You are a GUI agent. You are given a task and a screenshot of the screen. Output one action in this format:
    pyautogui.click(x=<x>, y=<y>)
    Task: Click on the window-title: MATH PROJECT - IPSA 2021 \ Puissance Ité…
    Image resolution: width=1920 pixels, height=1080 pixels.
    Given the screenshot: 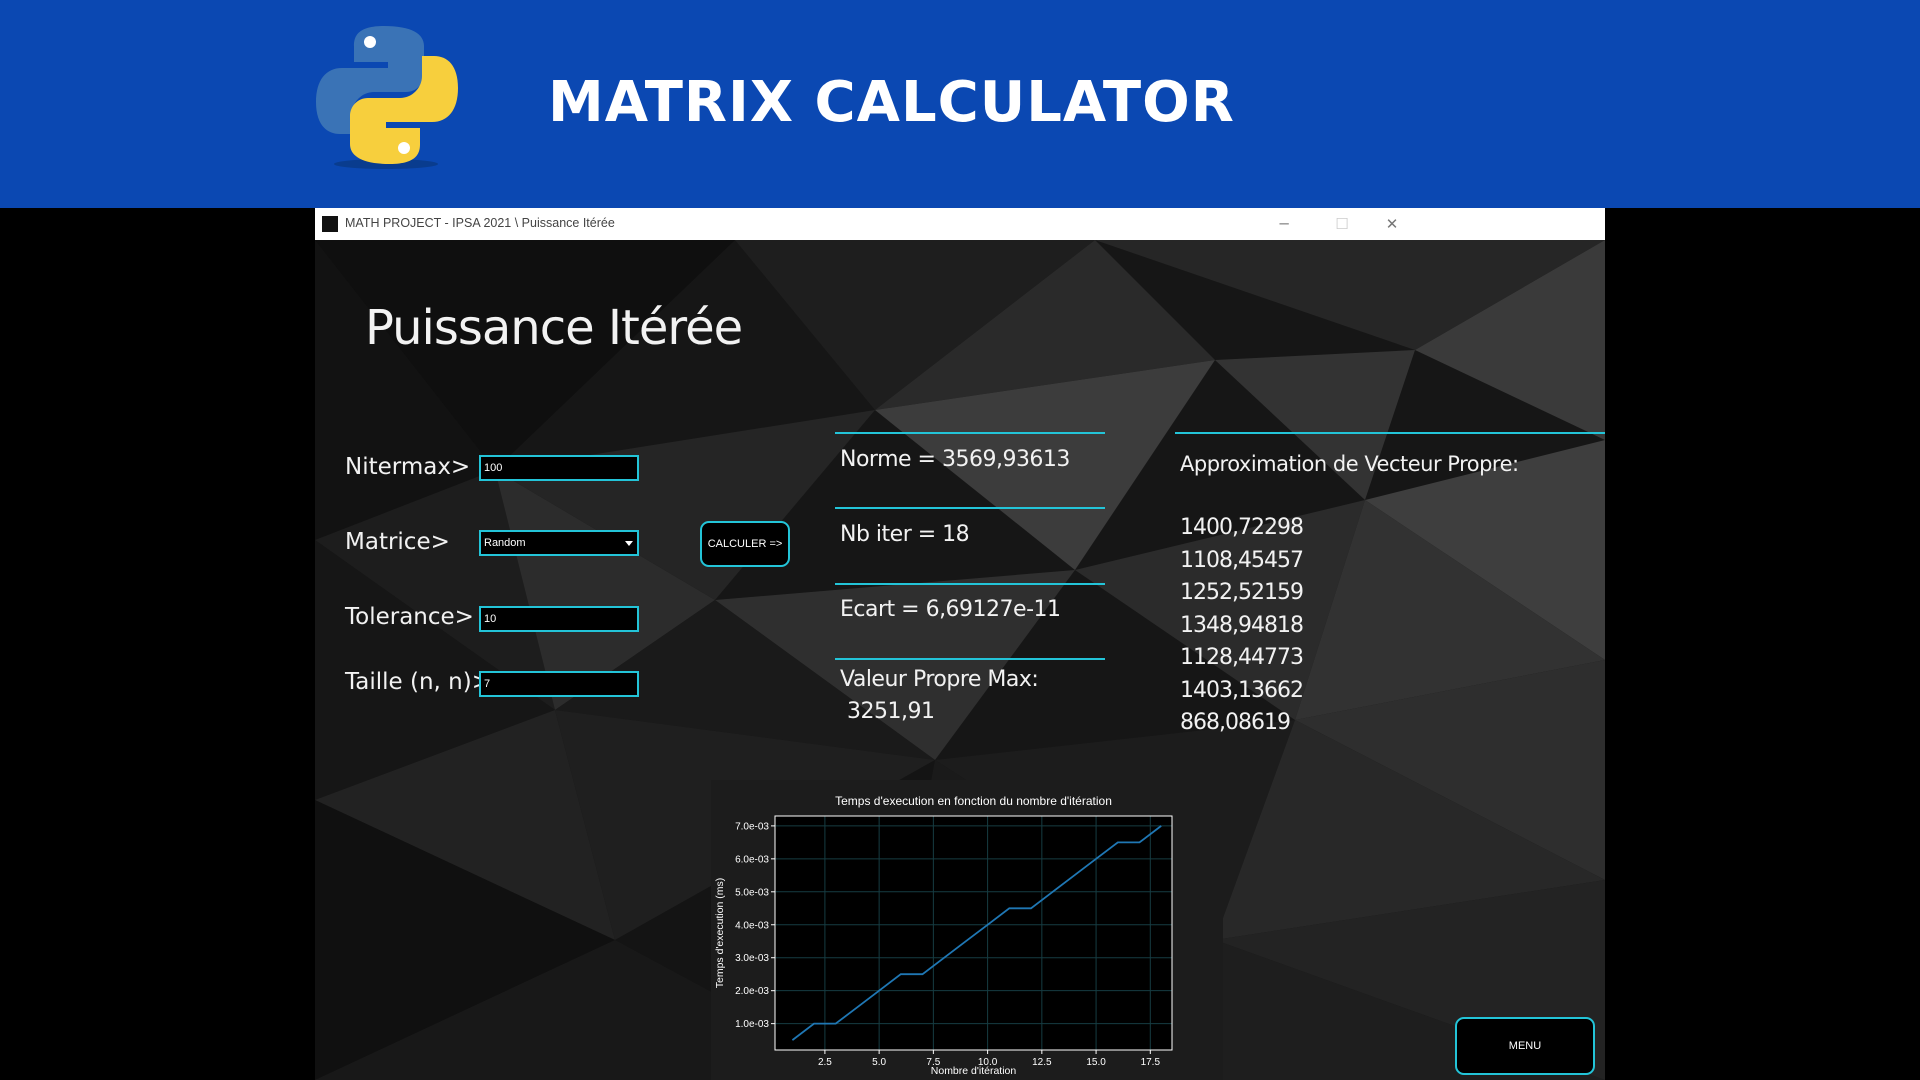 What is the action you would take?
    pyautogui.click(x=480, y=223)
    